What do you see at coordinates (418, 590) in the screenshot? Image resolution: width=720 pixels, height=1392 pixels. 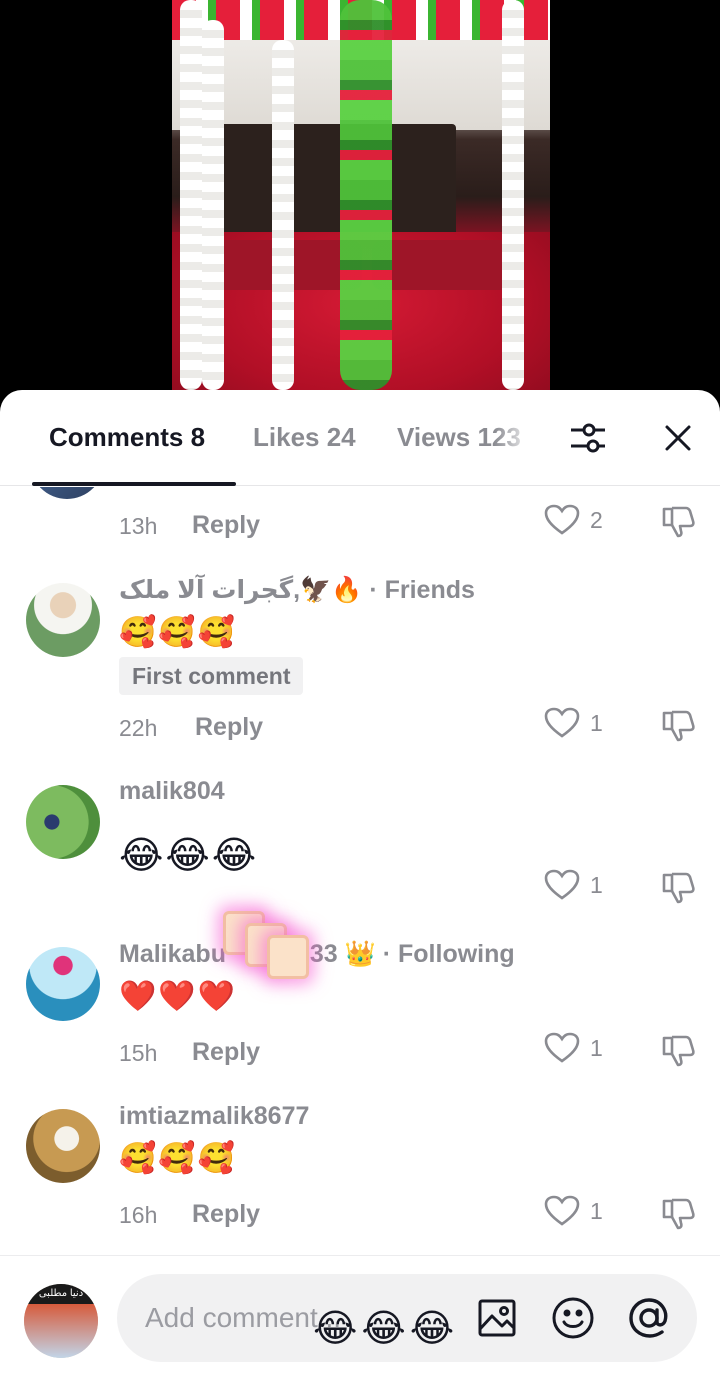 I see `relation-tag: · Friends` at bounding box center [418, 590].